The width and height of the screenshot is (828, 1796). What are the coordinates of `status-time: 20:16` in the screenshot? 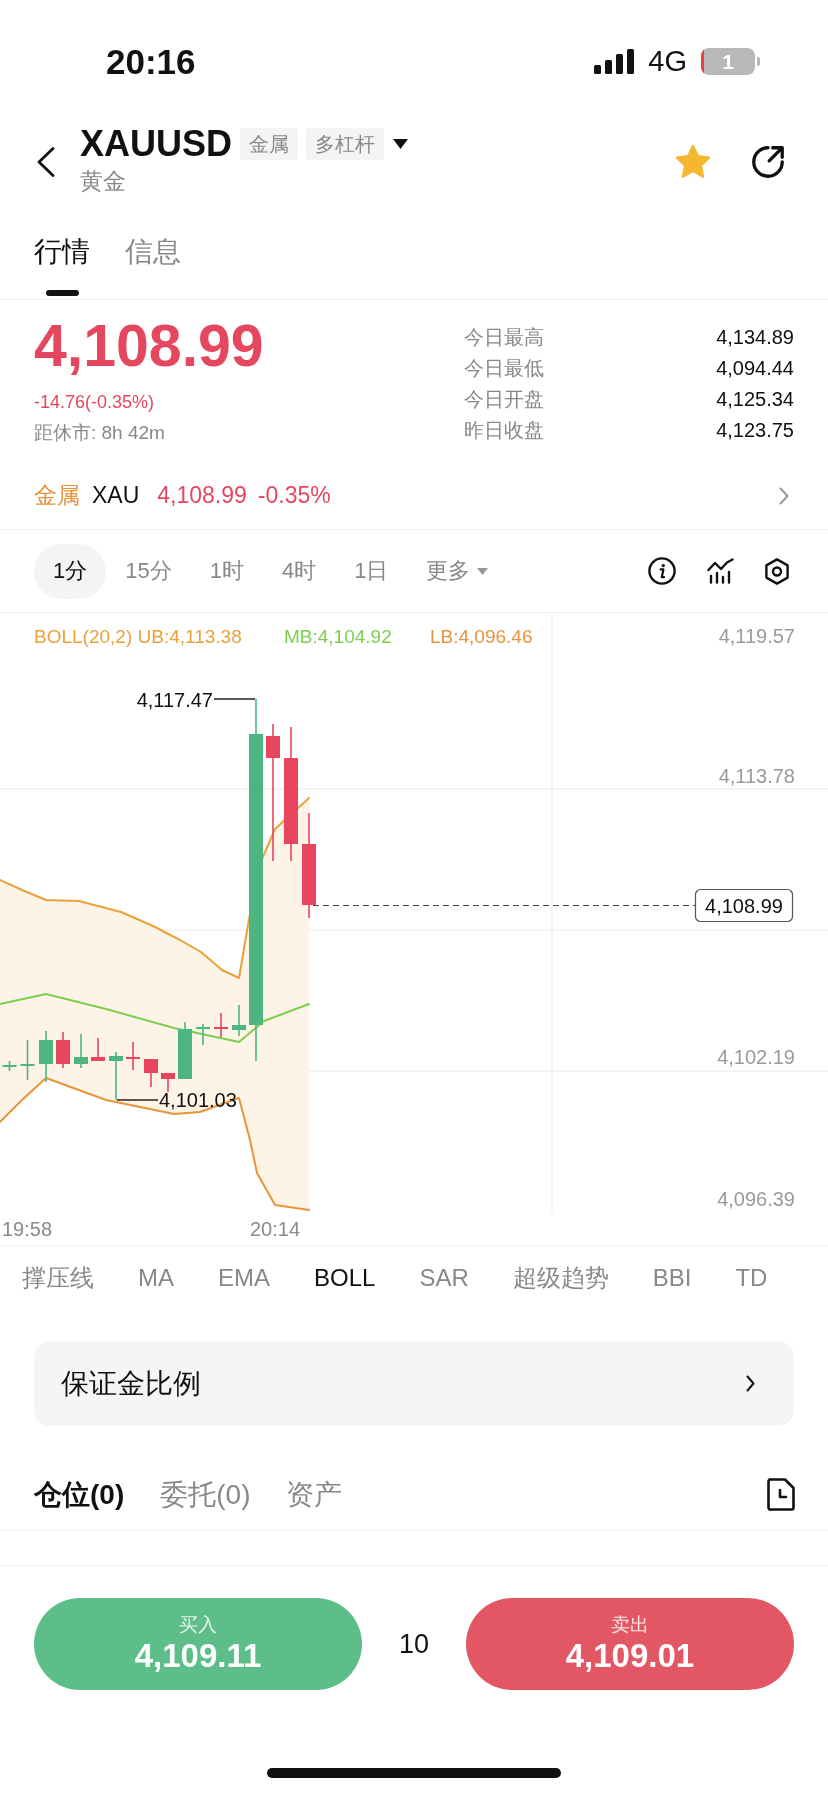 It's located at (151, 61).